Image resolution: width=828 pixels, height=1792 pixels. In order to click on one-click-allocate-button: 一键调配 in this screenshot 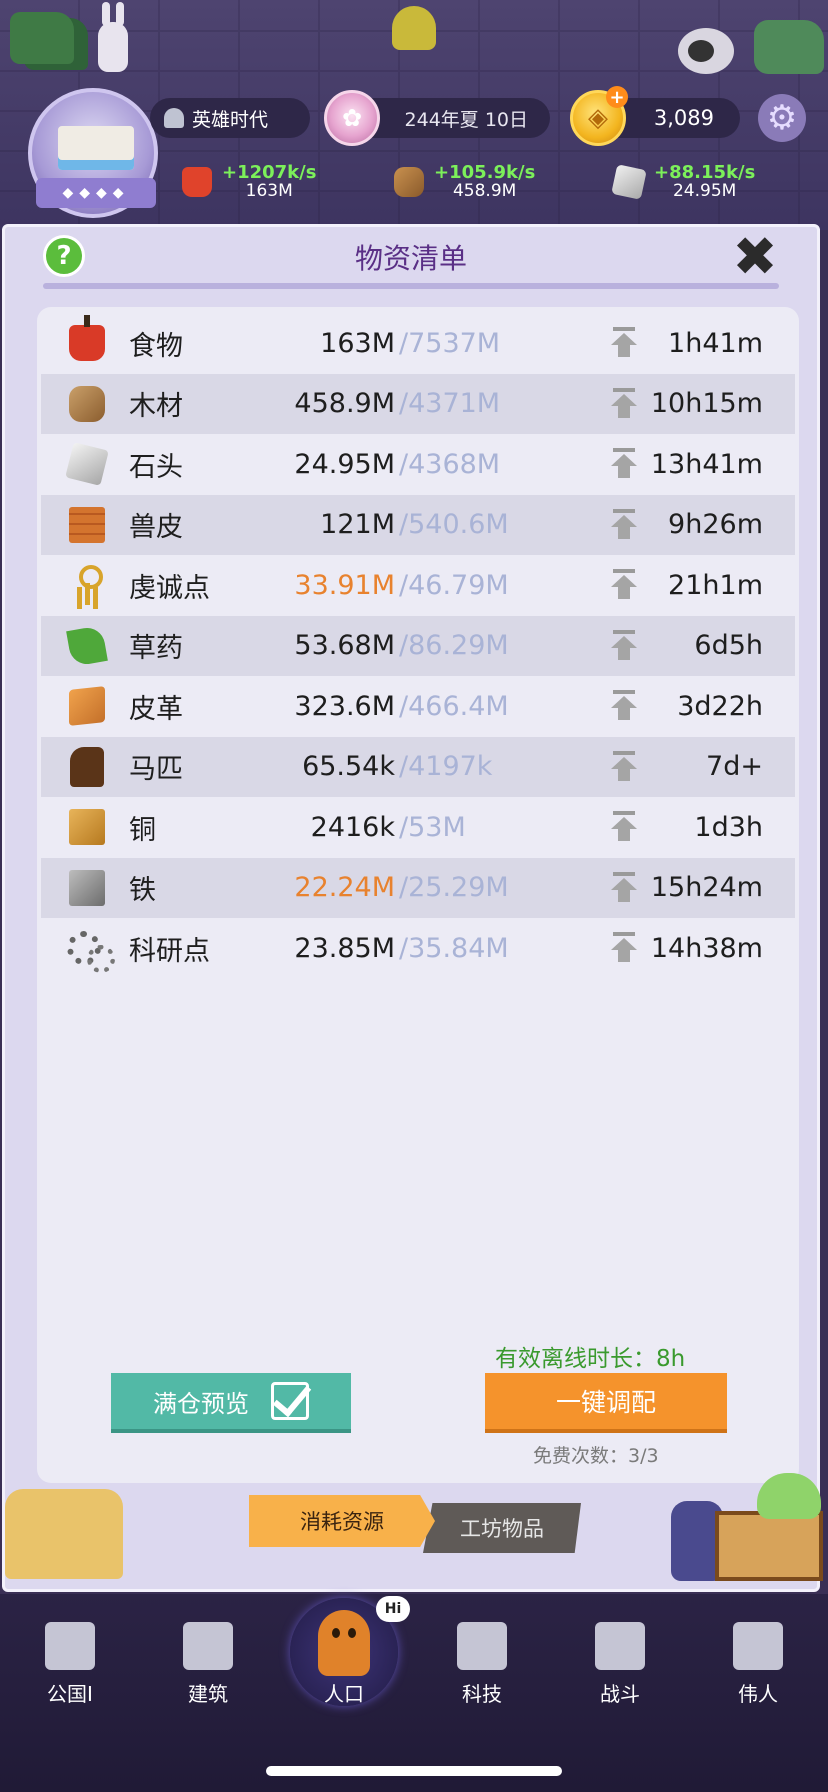, I will do `click(606, 1403)`.